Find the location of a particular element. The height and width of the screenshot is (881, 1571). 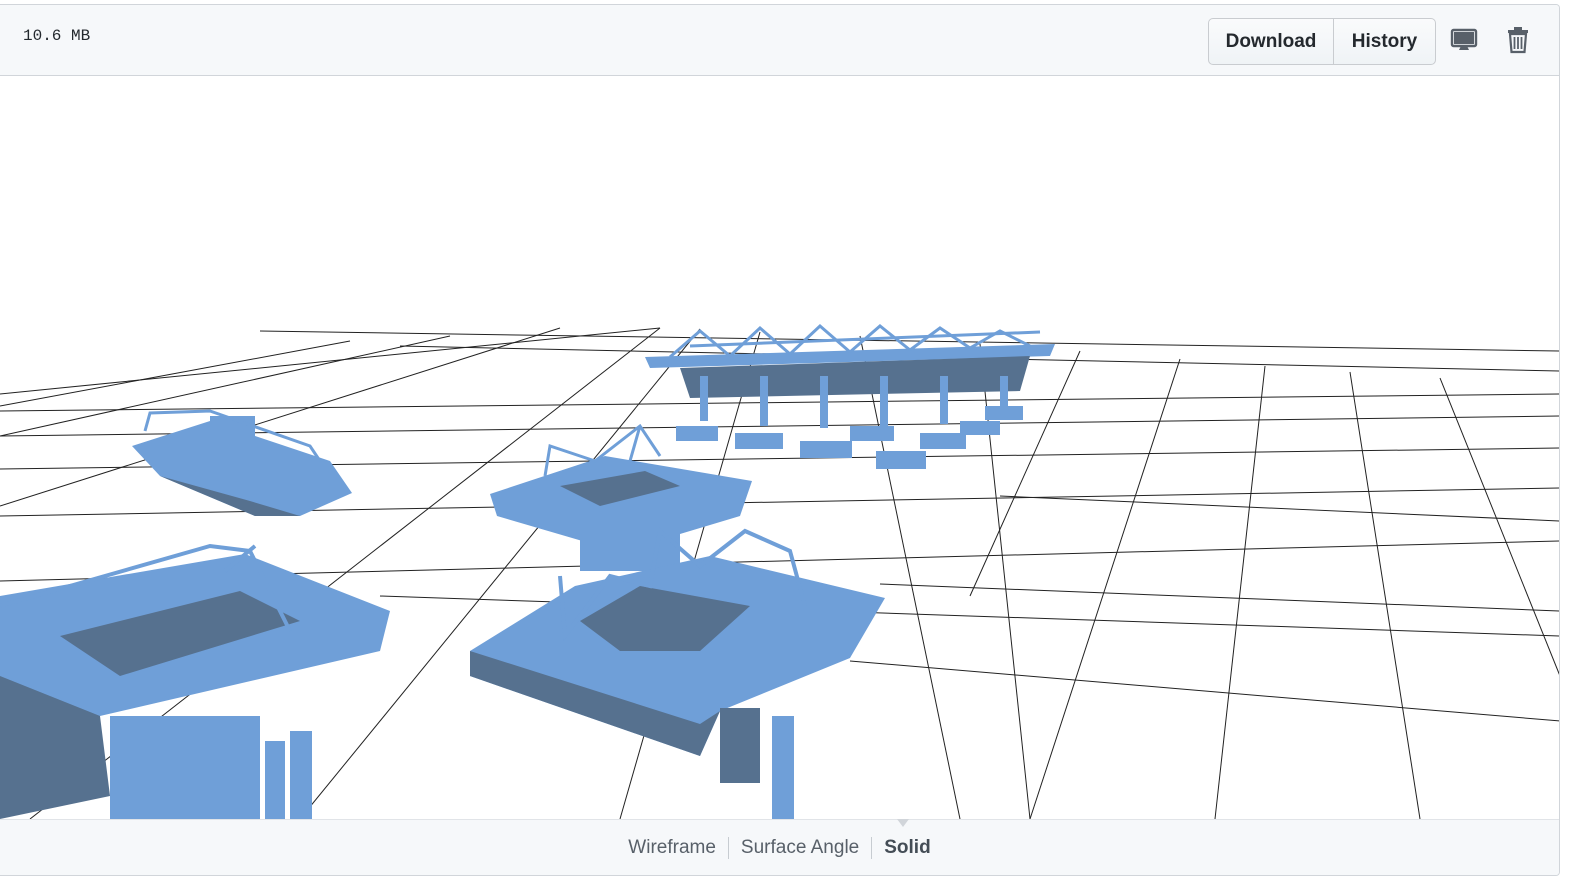

solid-mode-button: Solid is located at coordinates (907, 848).